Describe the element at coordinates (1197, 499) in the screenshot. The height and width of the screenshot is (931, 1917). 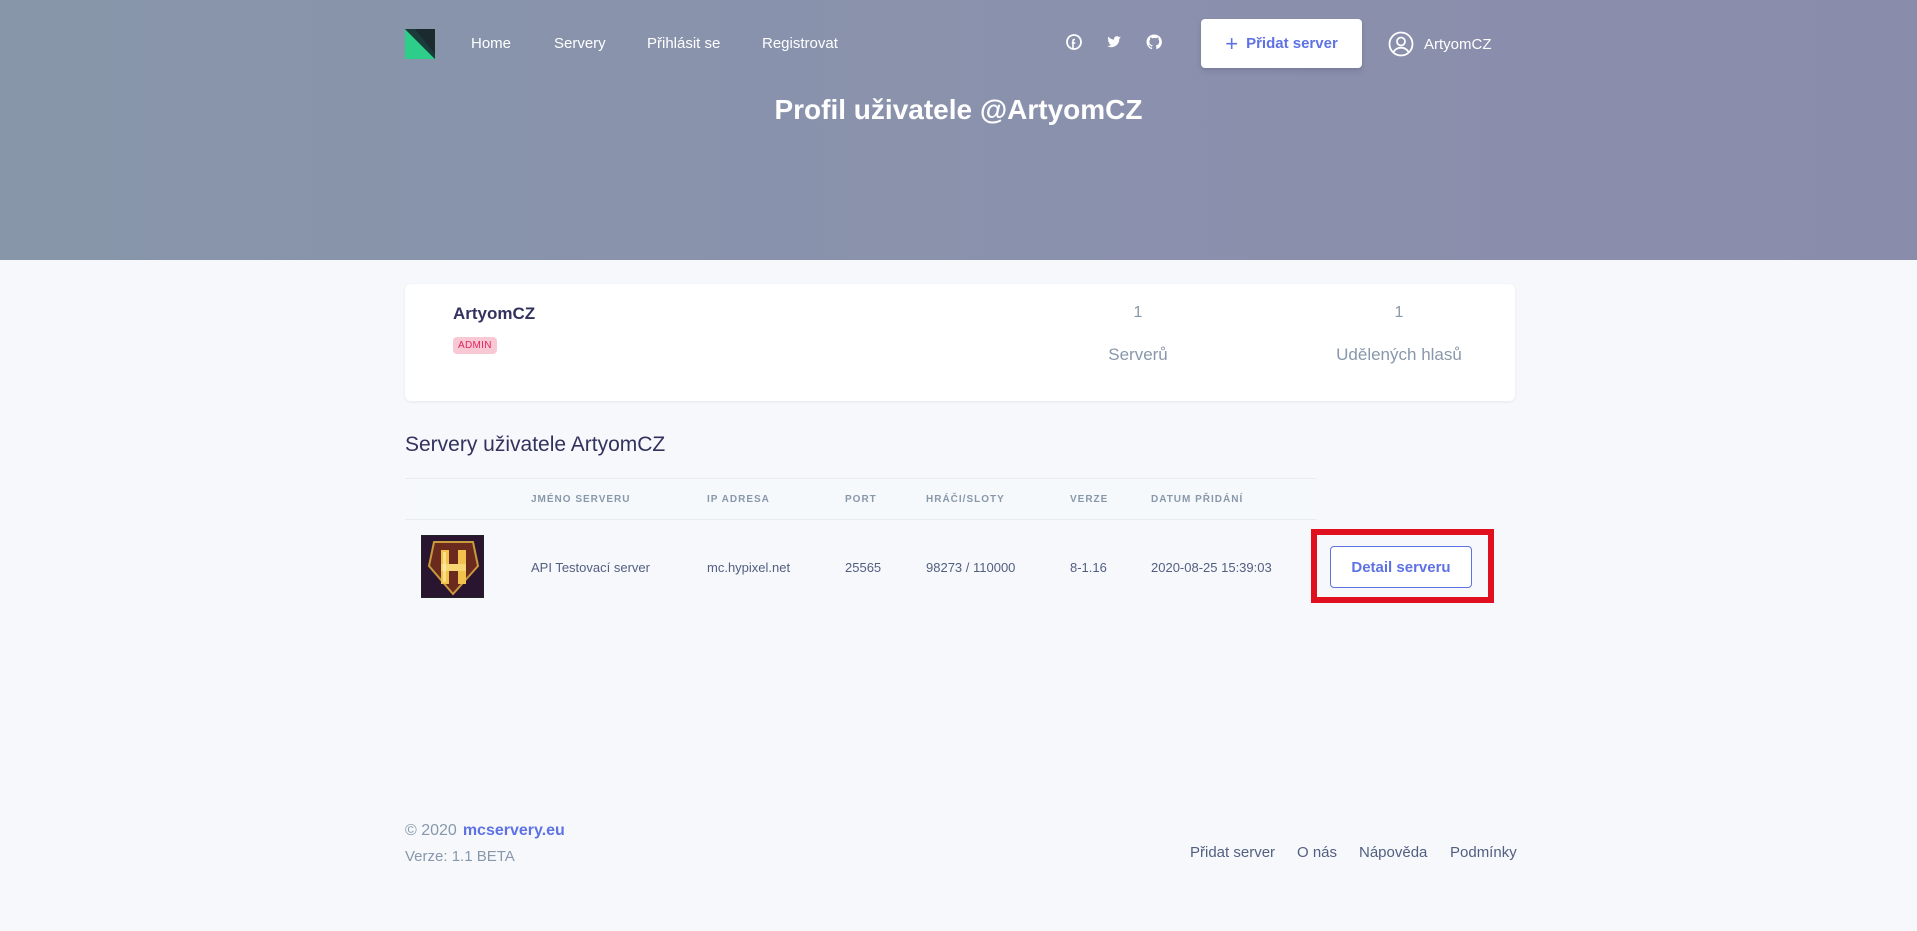
I see `column-header-added: DATUM PŘIDÁNÍ` at that location.